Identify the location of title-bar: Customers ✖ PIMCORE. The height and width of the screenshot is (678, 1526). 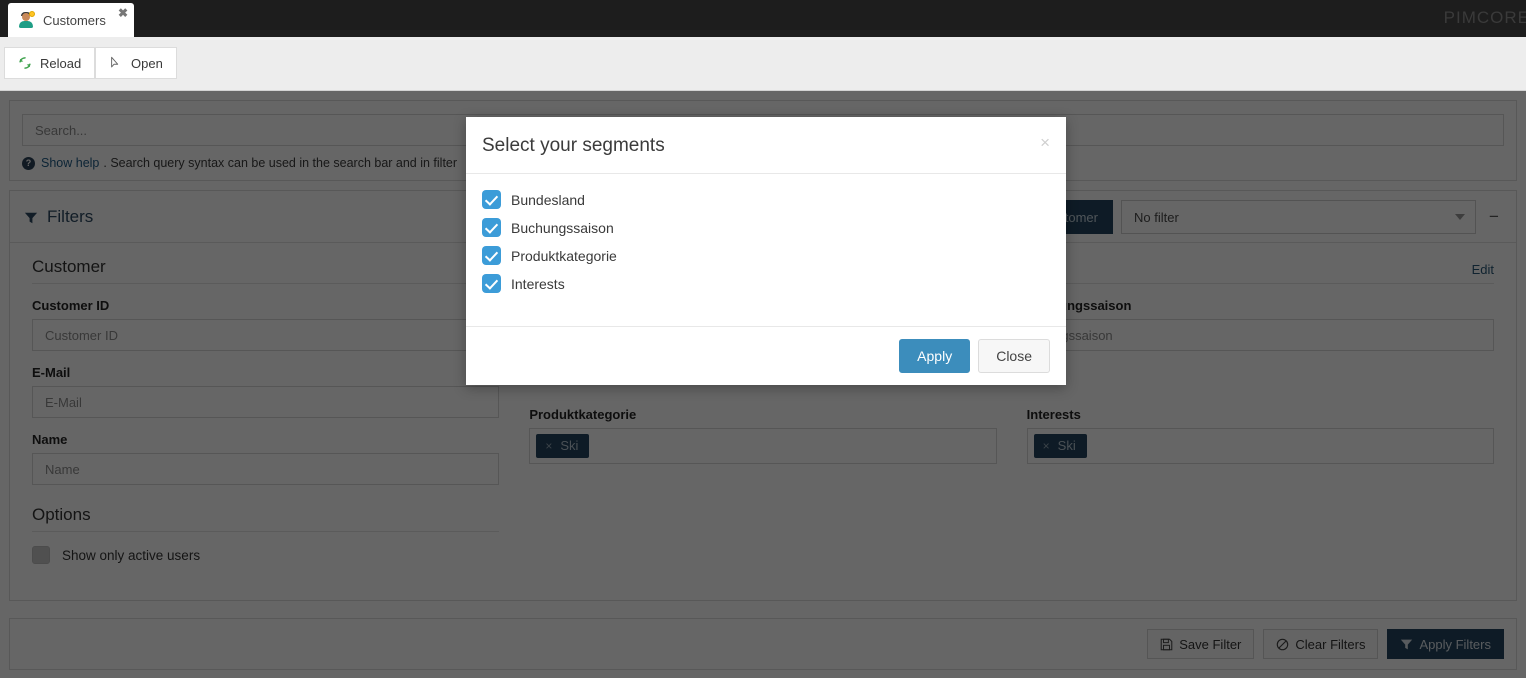
(763, 18).